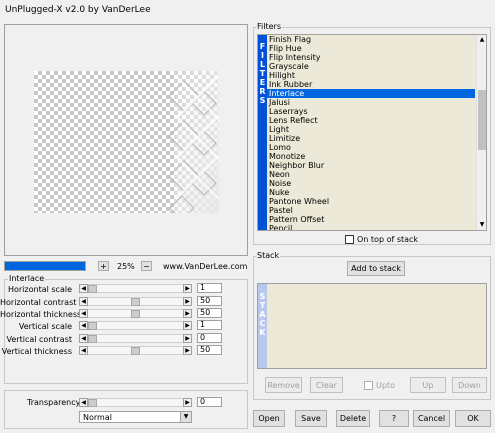  I want to click on window-title: UnPlugged-X v2.0 by VanDerLee, so click(78, 10).